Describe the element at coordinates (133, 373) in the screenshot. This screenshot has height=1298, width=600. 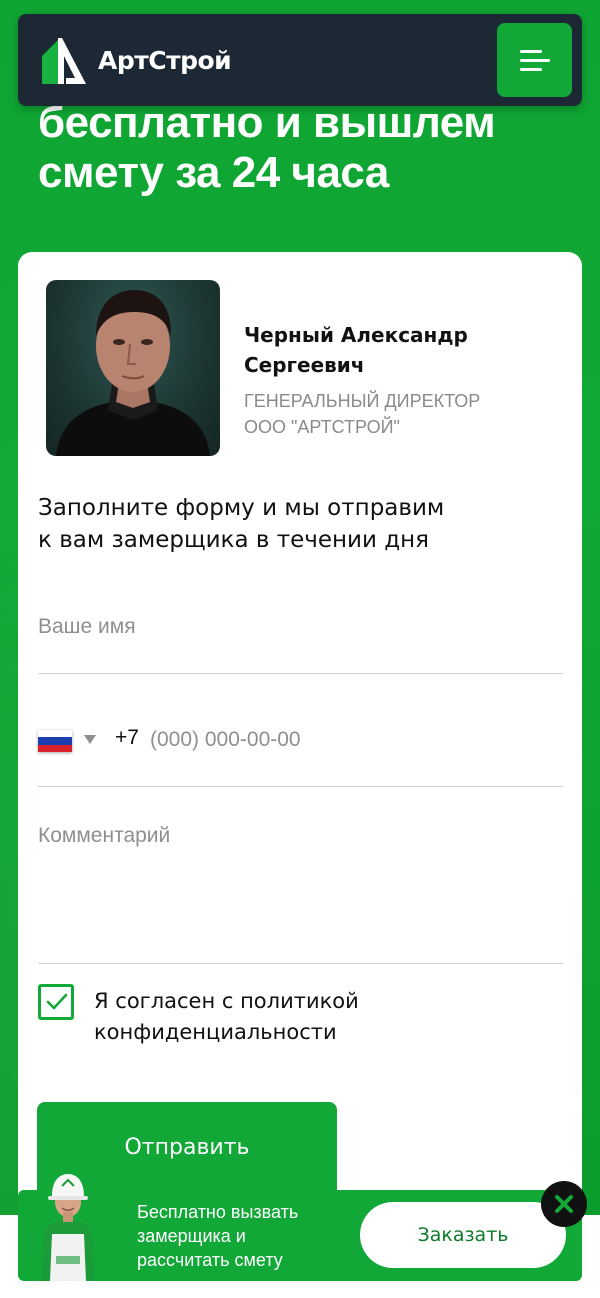
I see `portrait-illustration` at that location.